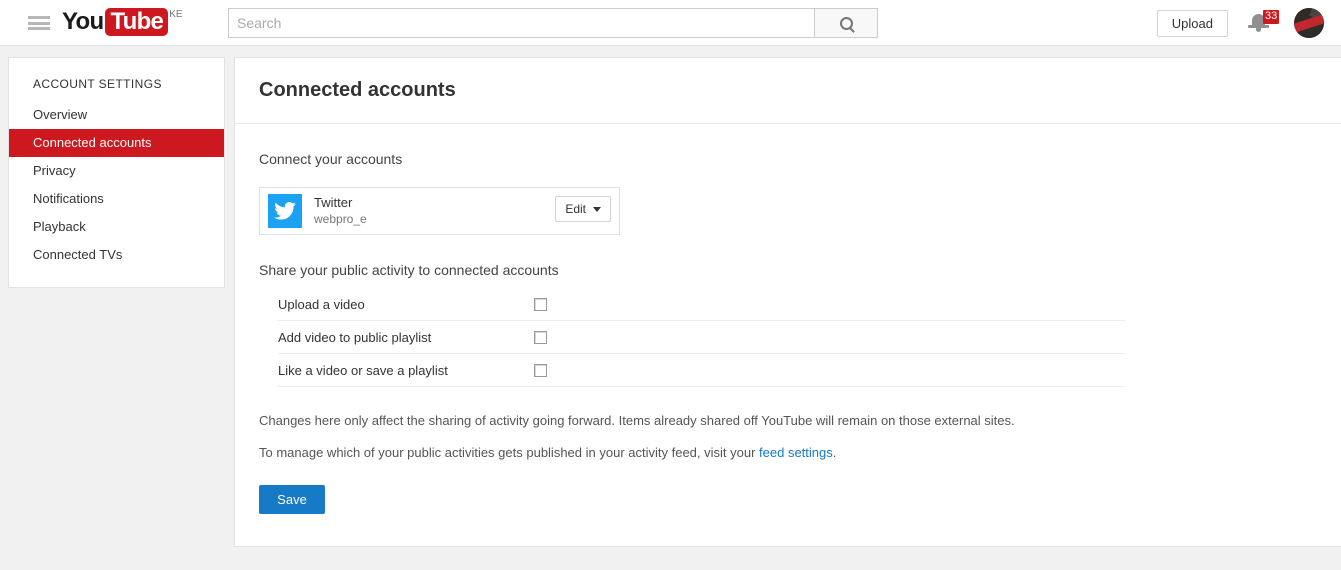 This screenshot has height=570, width=1341. What do you see at coordinates (292, 499) in the screenshot?
I see `save-button: Save` at bounding box center [292, 499].